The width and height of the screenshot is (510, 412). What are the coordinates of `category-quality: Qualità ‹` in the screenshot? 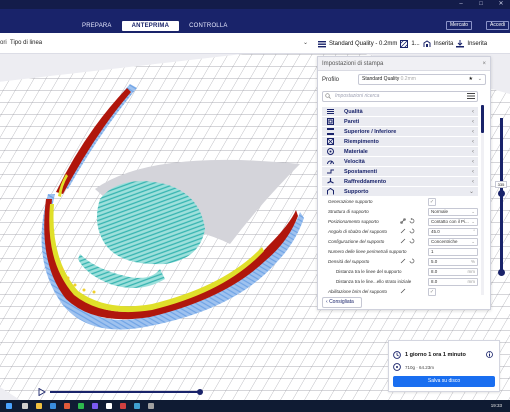 It's located at (400, 112).